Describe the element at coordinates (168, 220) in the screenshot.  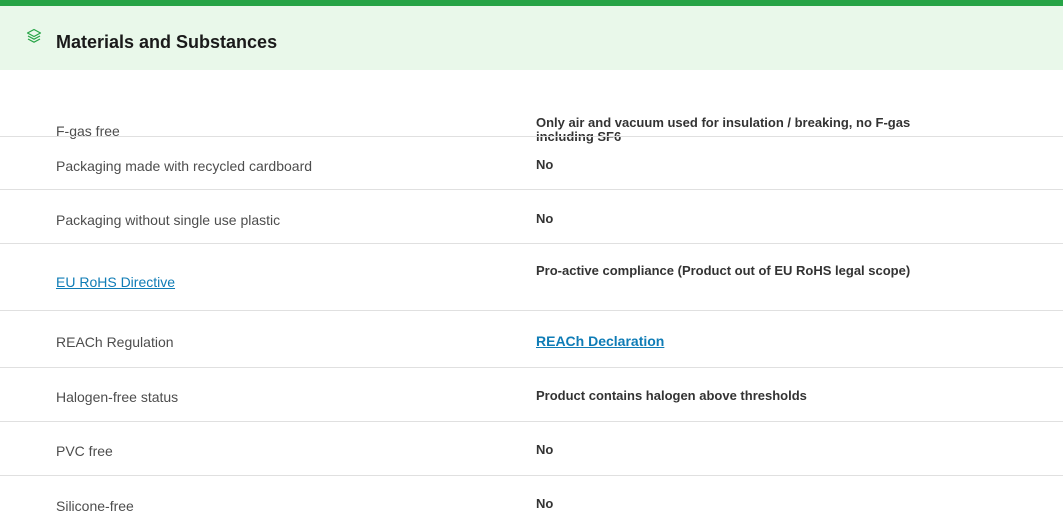
I see `row-label: Packaging without single use plastic` at that location.